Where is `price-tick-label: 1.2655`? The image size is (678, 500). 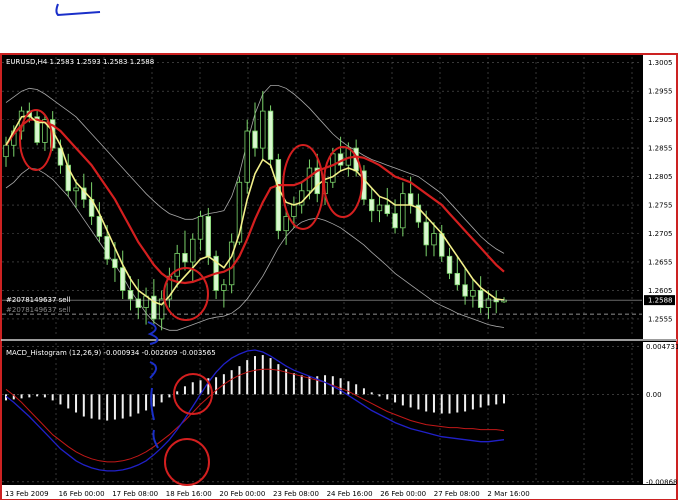
price-tick-label: 1.2655 is located at coordinates (660, 262).